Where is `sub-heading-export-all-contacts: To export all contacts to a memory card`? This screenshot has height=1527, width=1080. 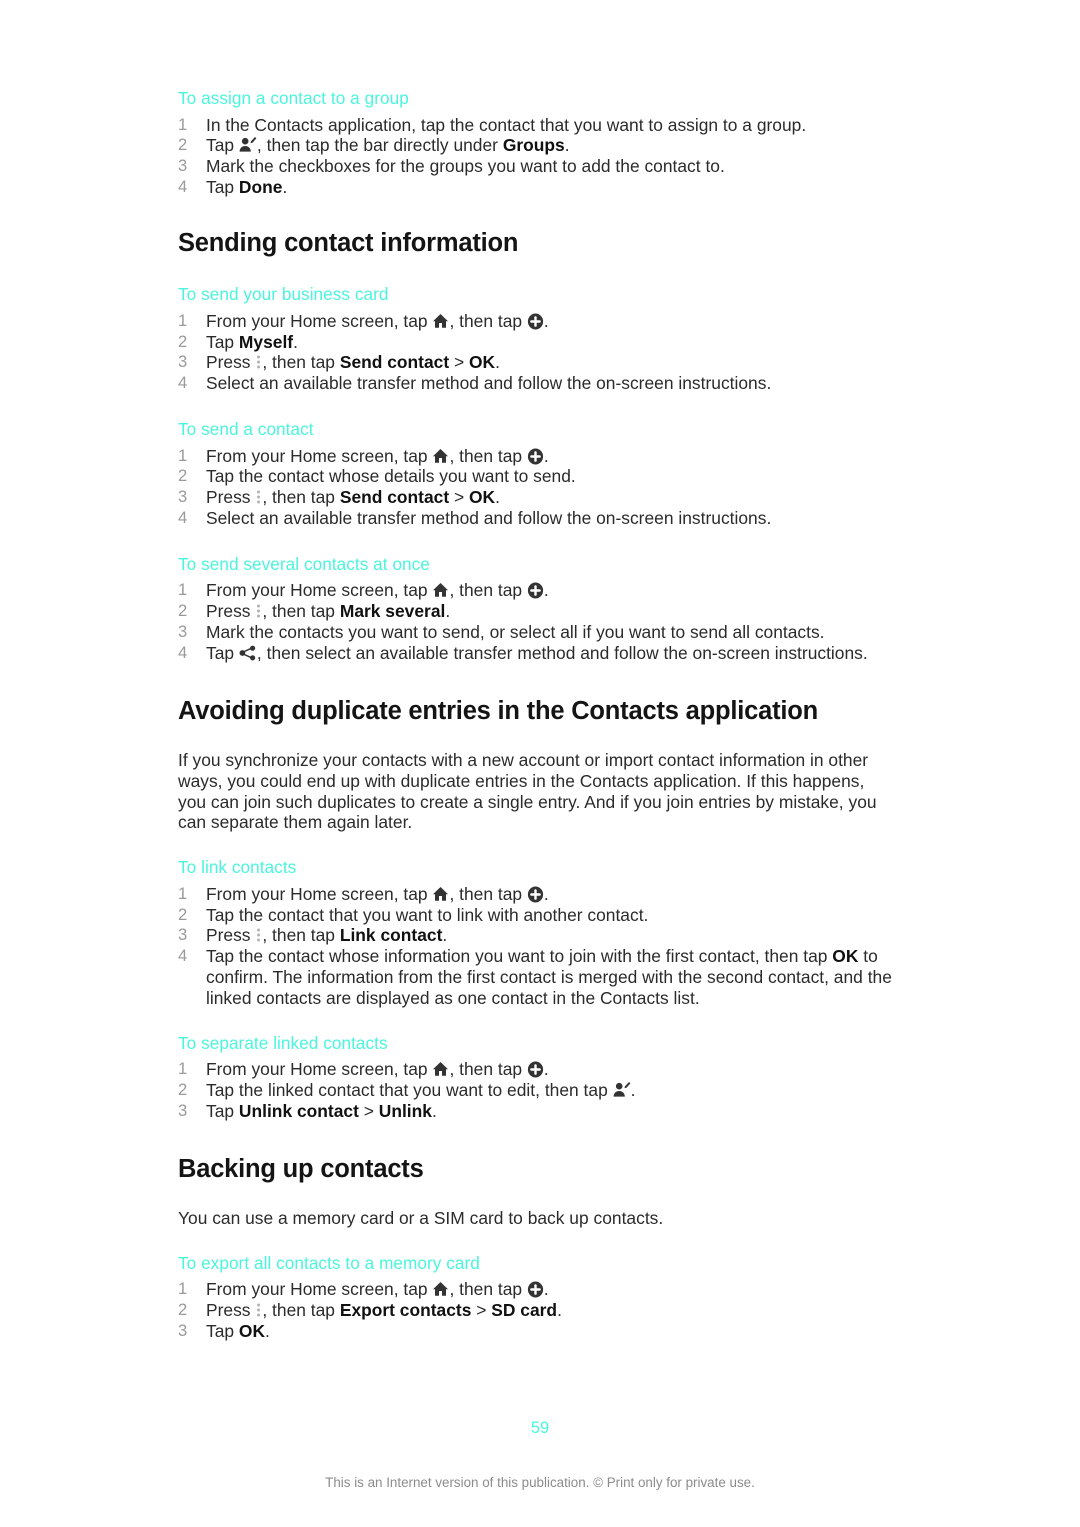 sub-heading-export-all-contacts: To export all contacts to a memory card is located at coordinates (329, 1262).